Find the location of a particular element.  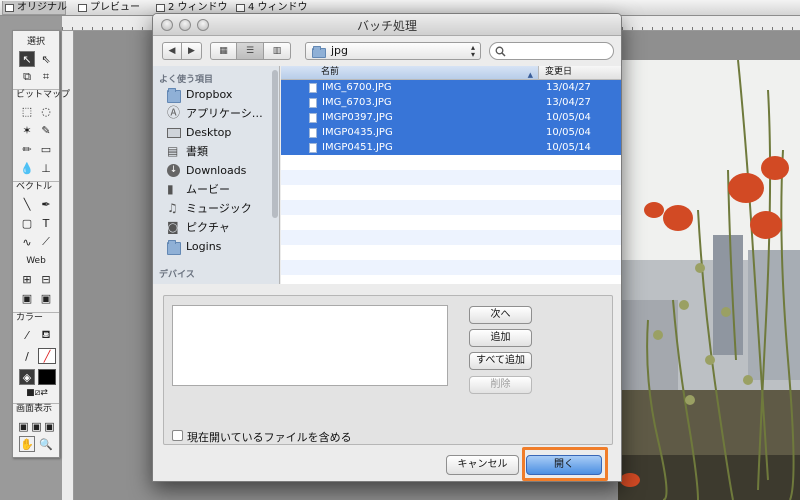

zoom-tool-icon: 🔍 is located at coordinates (46, 444).